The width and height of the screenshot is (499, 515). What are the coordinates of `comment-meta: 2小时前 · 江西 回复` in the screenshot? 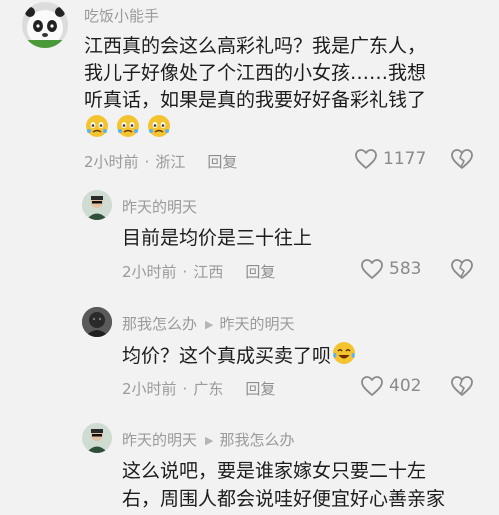 It's located at (199, 272).